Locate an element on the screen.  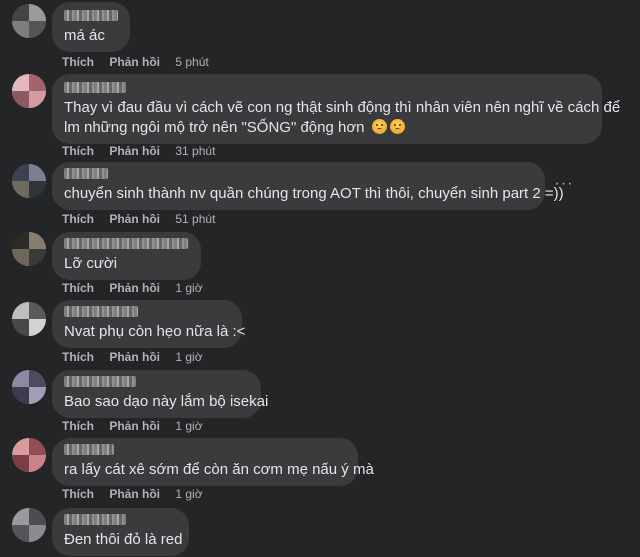
comment-time: 5 phút is located at coordinates (191, 62).